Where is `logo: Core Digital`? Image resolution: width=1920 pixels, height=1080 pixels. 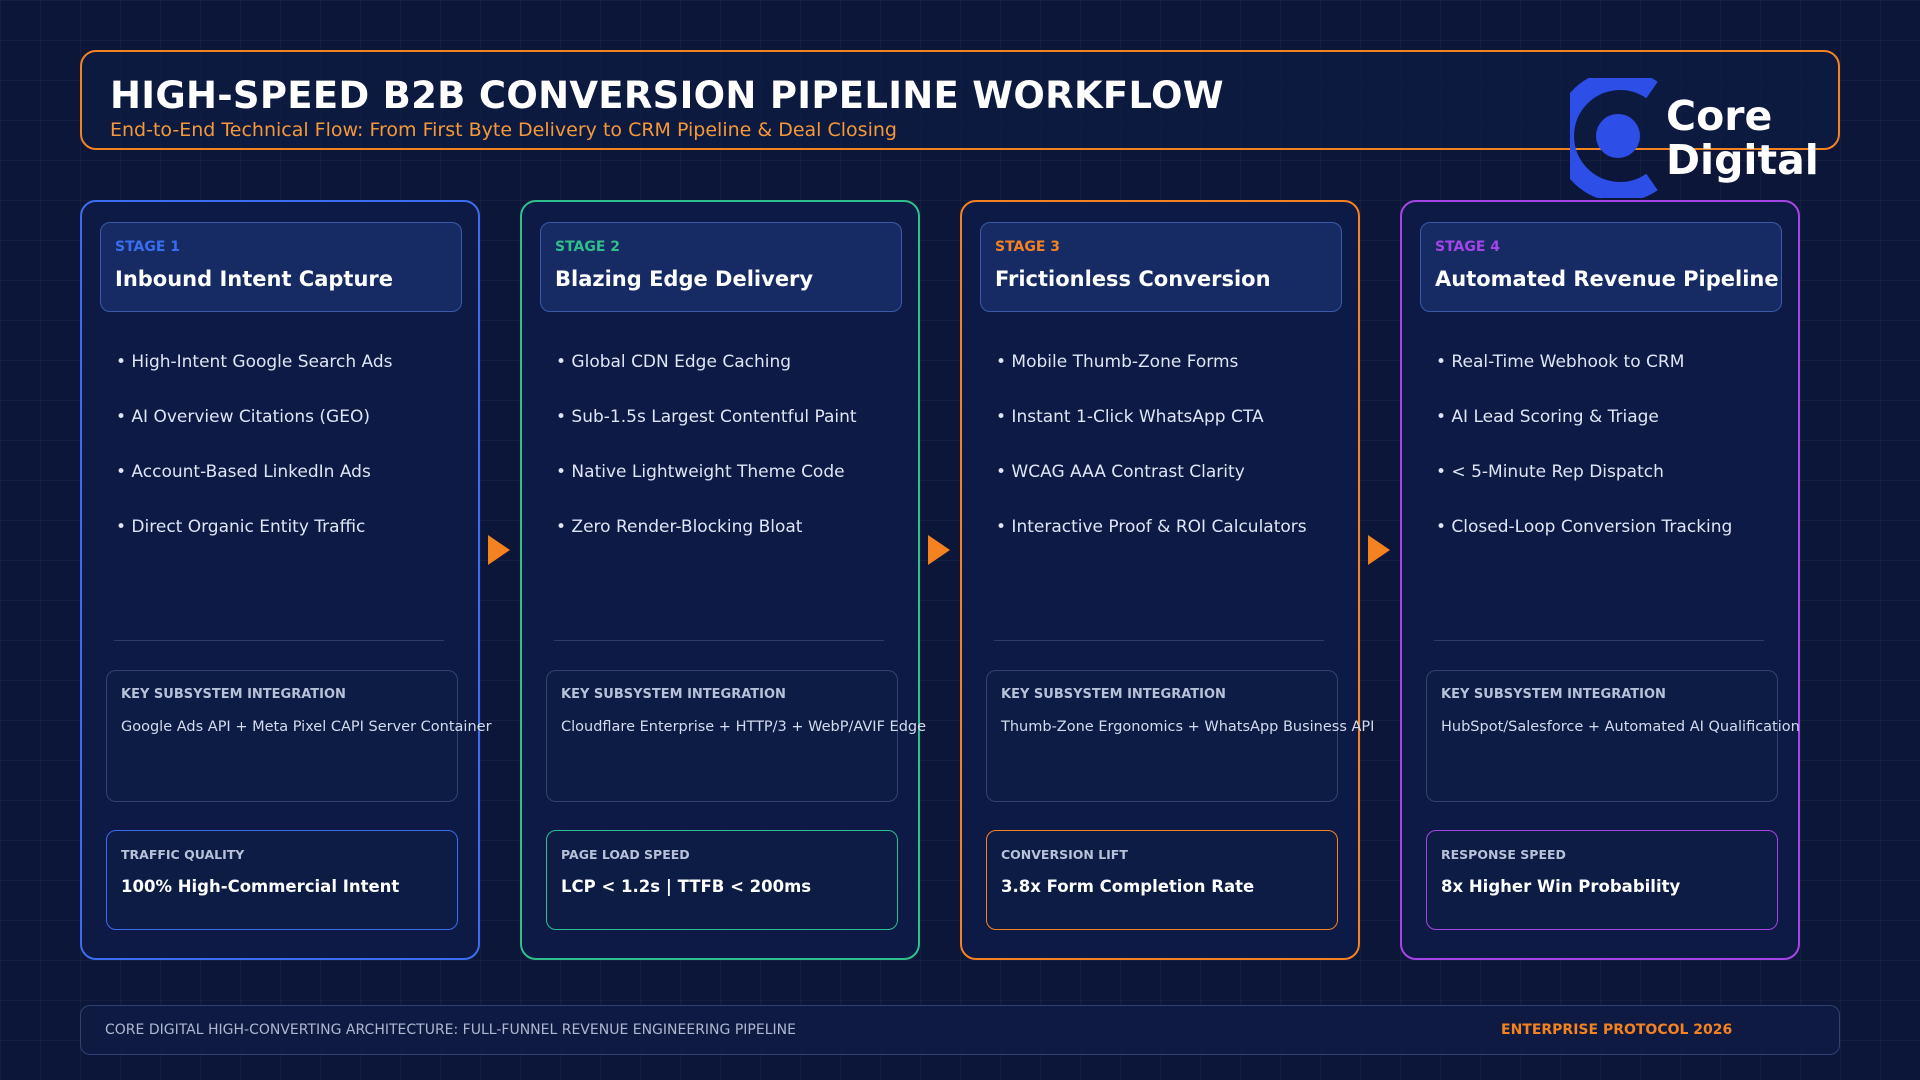
logo: Core Digital is located at coordinates (1705, 138).